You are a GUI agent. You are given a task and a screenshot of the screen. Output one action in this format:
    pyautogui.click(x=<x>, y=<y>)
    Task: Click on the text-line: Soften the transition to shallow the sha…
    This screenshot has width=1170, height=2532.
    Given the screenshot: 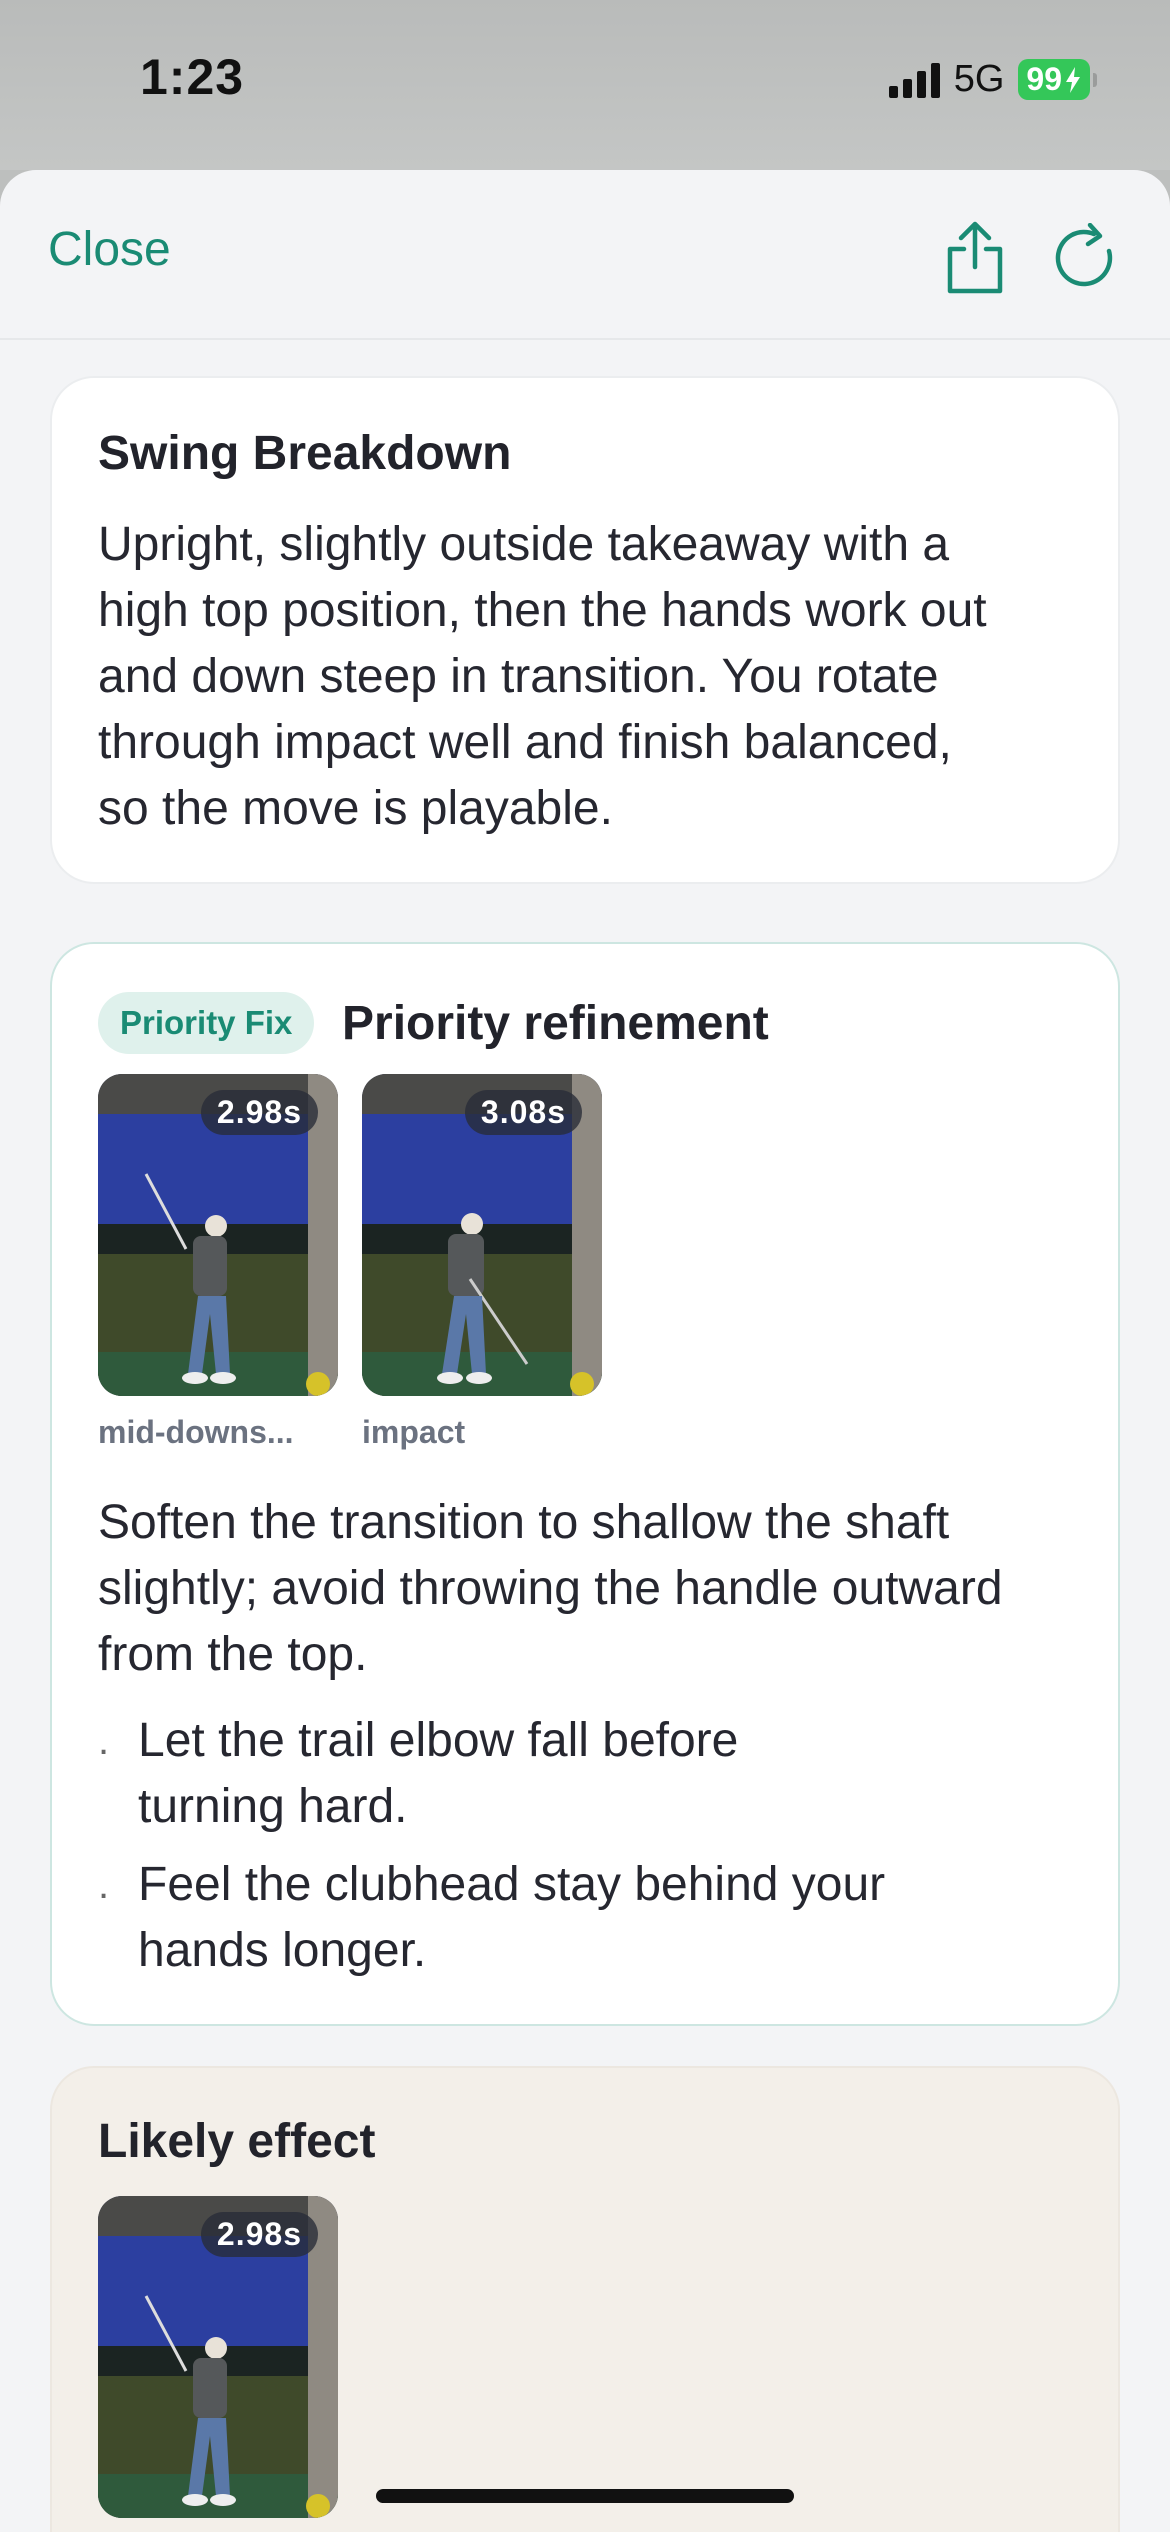 What is the action you would take?
    pyautogui.click(x=524, y=1522)
    